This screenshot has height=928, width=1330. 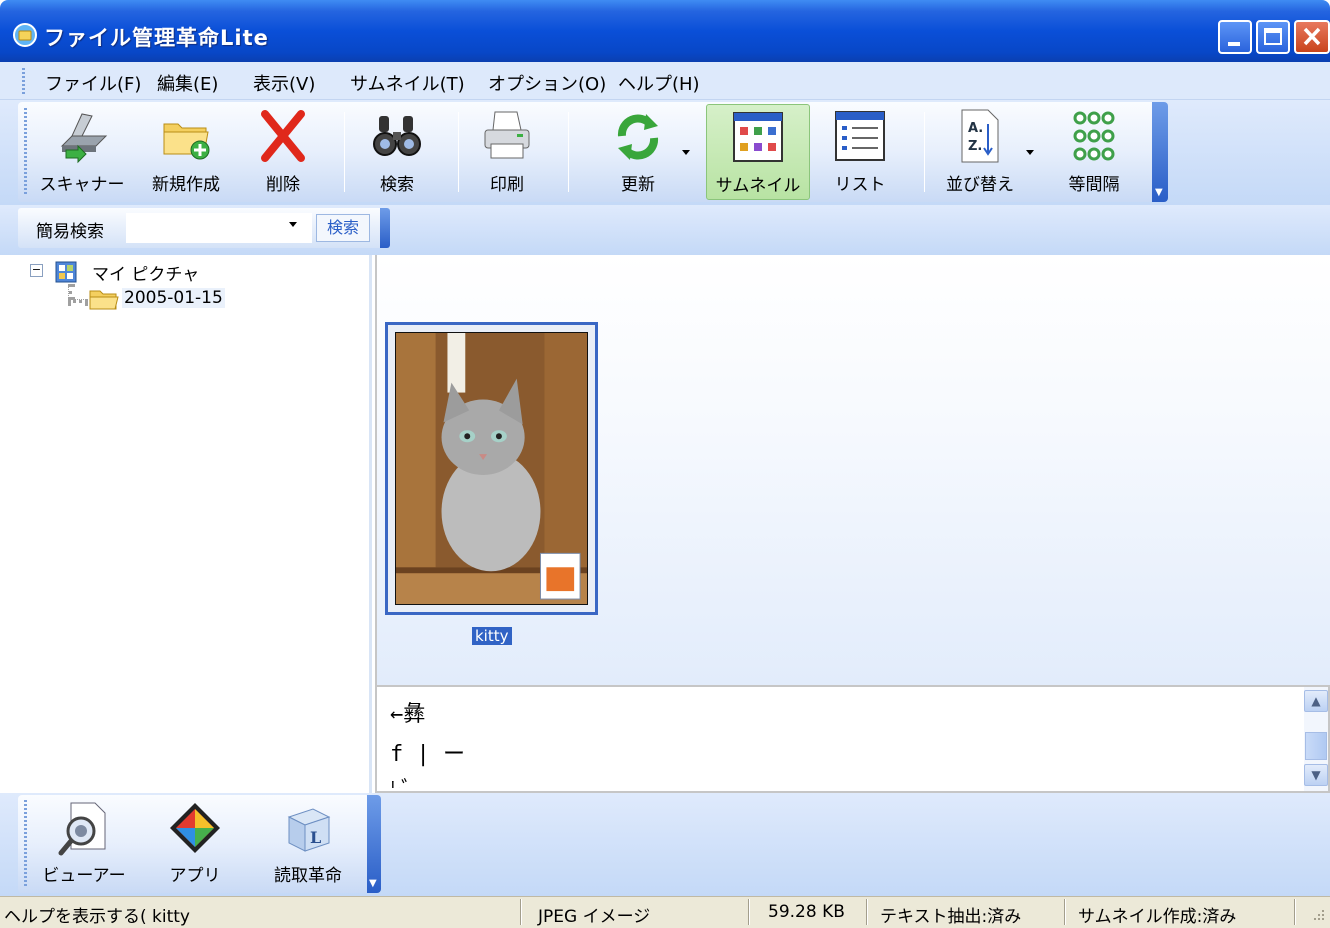 I want to click on equal-spacing-icon, so click(x=1094, y=136).